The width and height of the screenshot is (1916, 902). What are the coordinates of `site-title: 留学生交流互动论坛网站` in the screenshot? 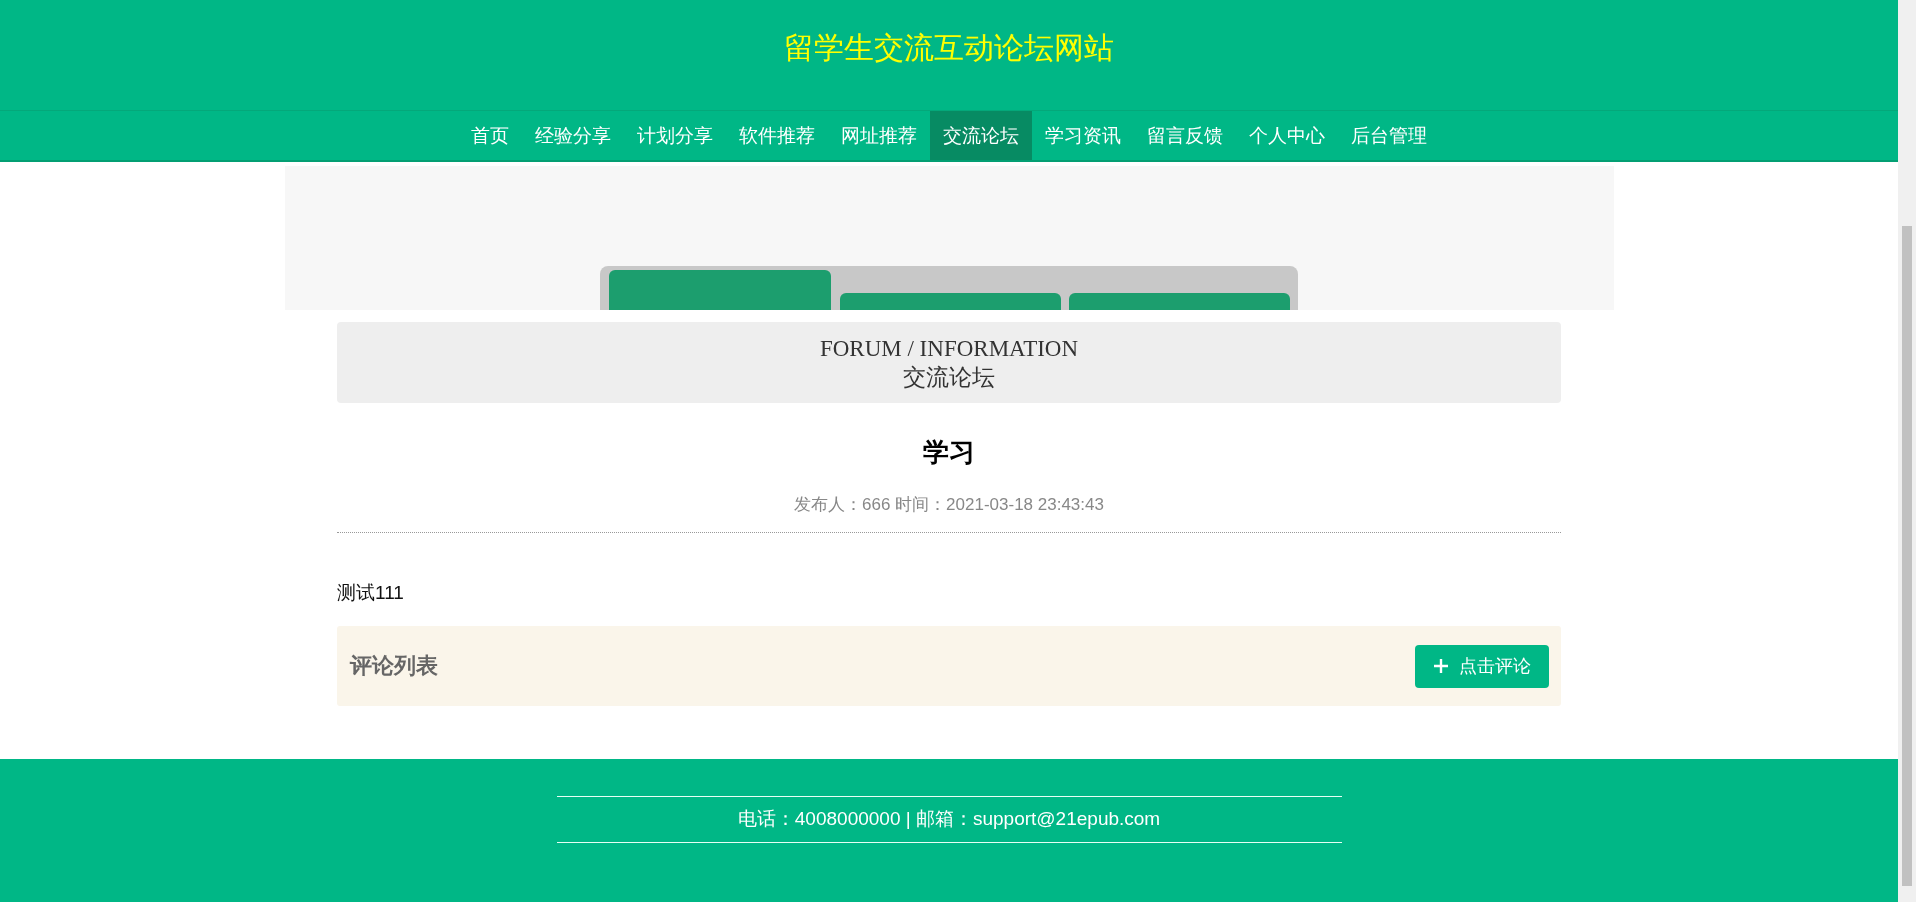 It's located at (949, 47).